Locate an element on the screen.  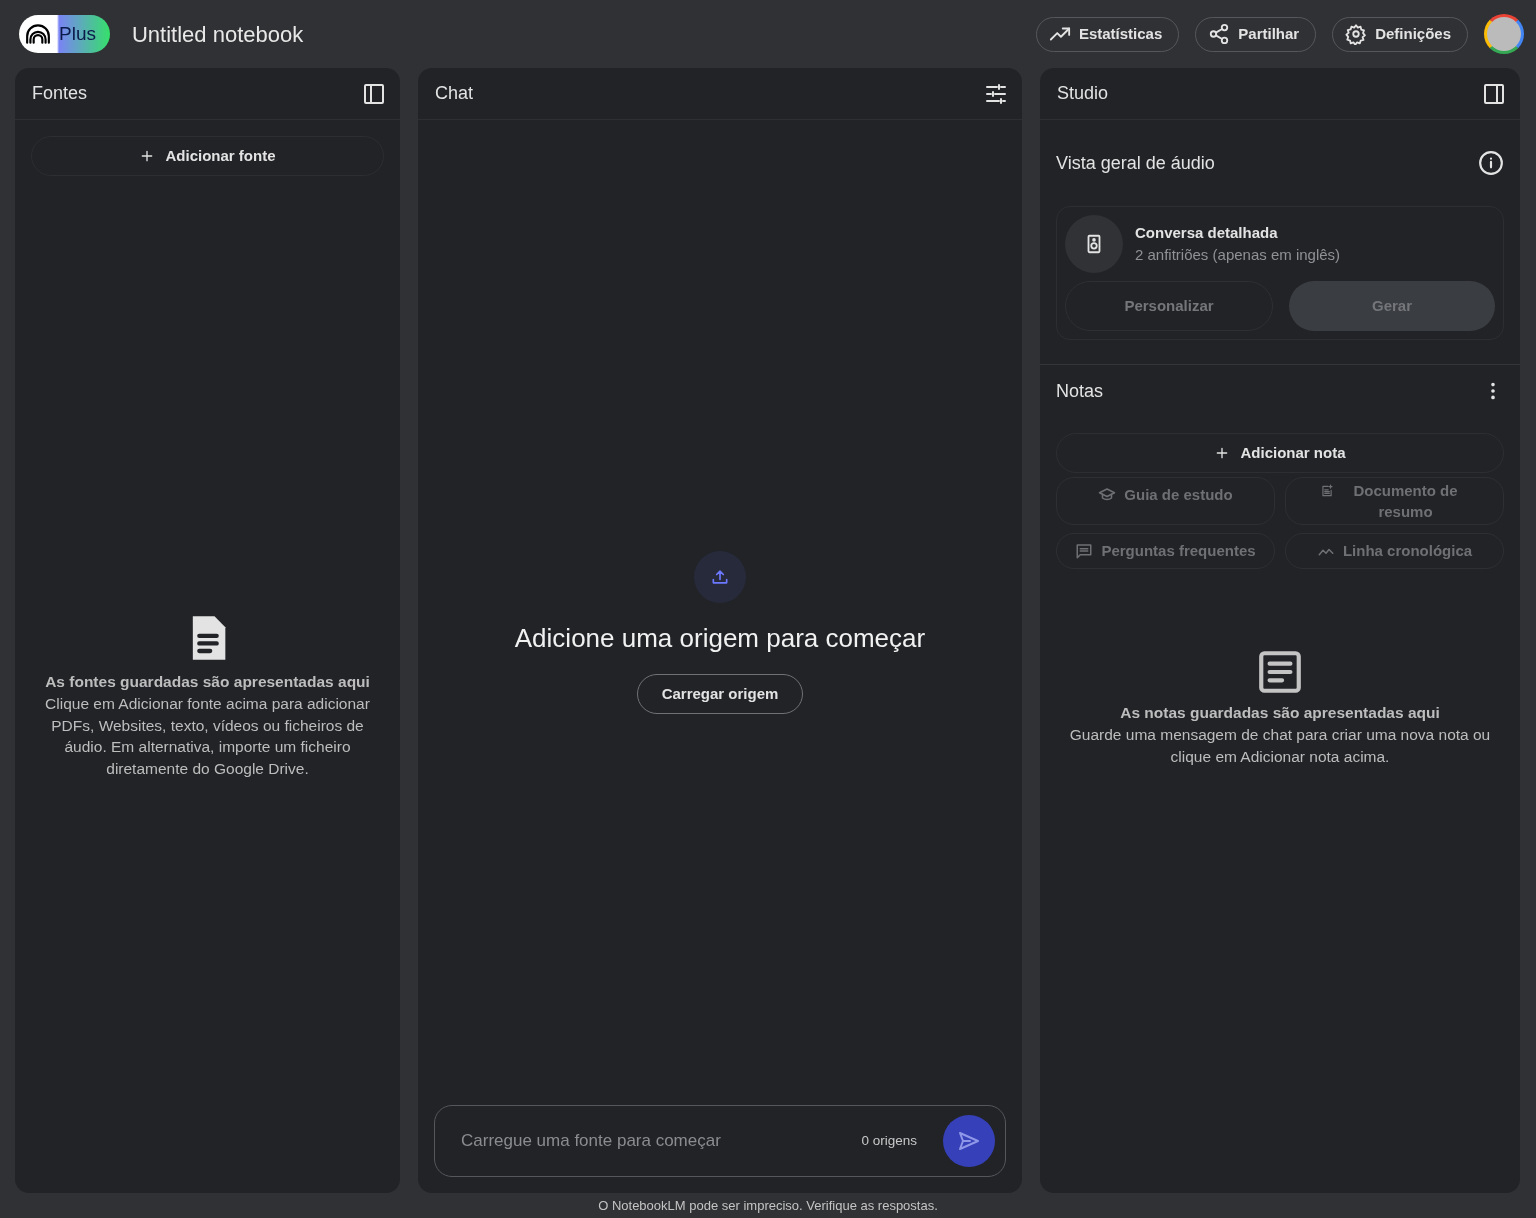
chat-empty-heading: Adicione uma origem para começar is located at coordinates (720, 638).